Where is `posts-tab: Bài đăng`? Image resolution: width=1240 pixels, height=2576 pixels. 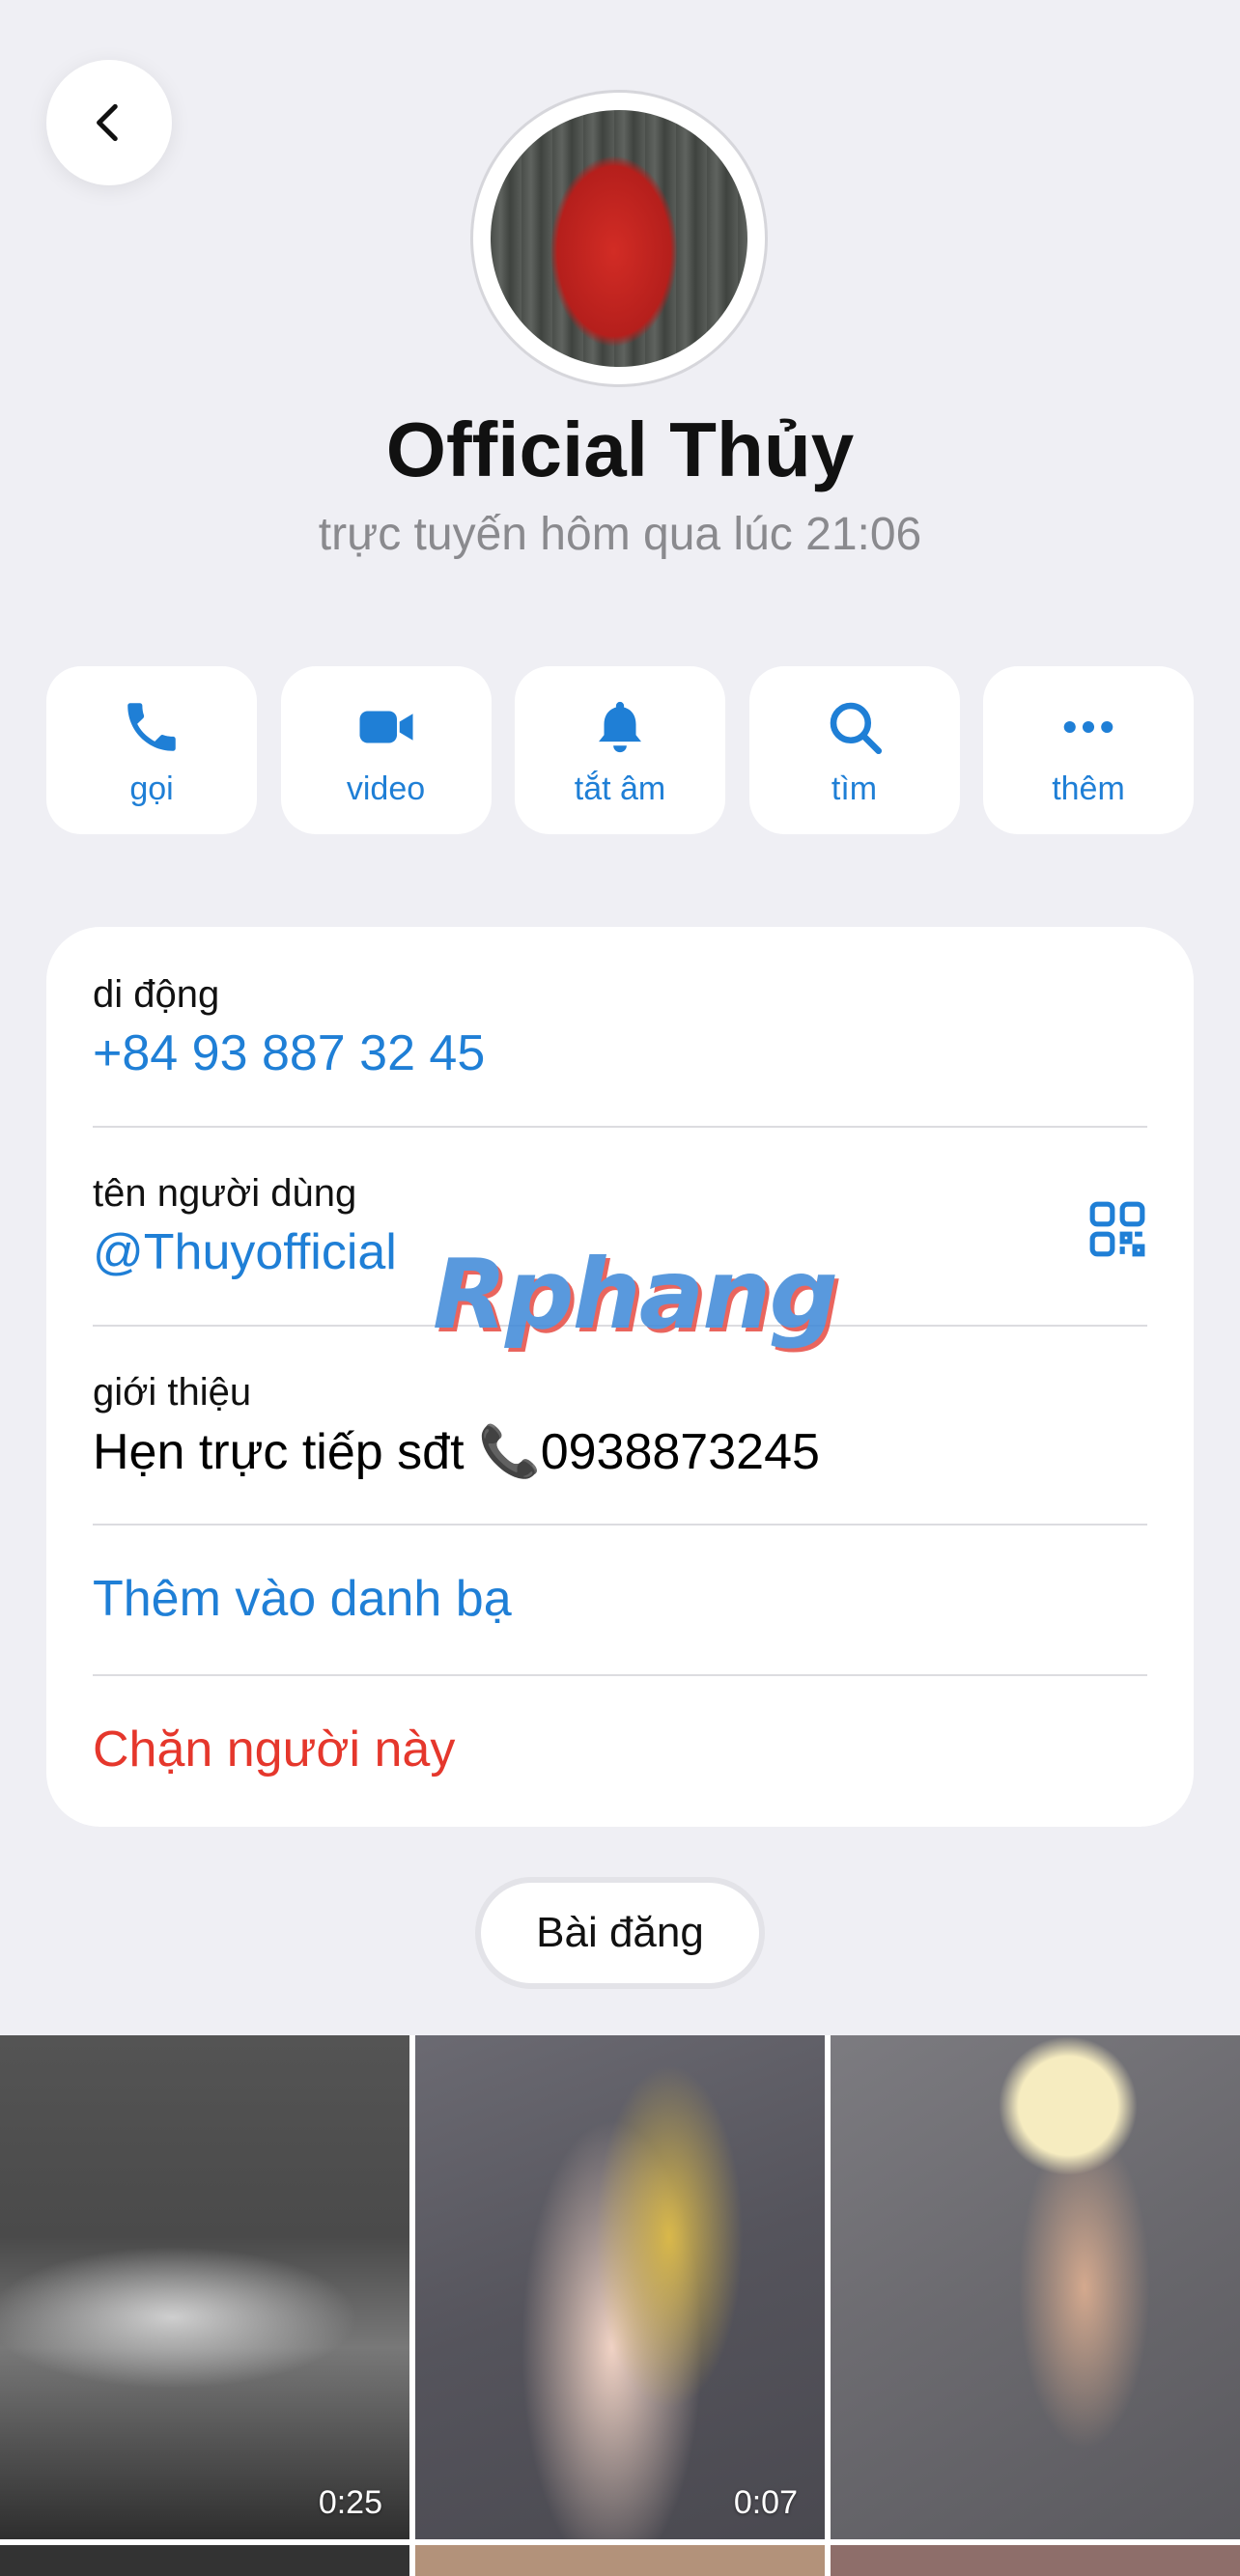
posts-tab: Bài đăng is located at coordinates (620, 1933).